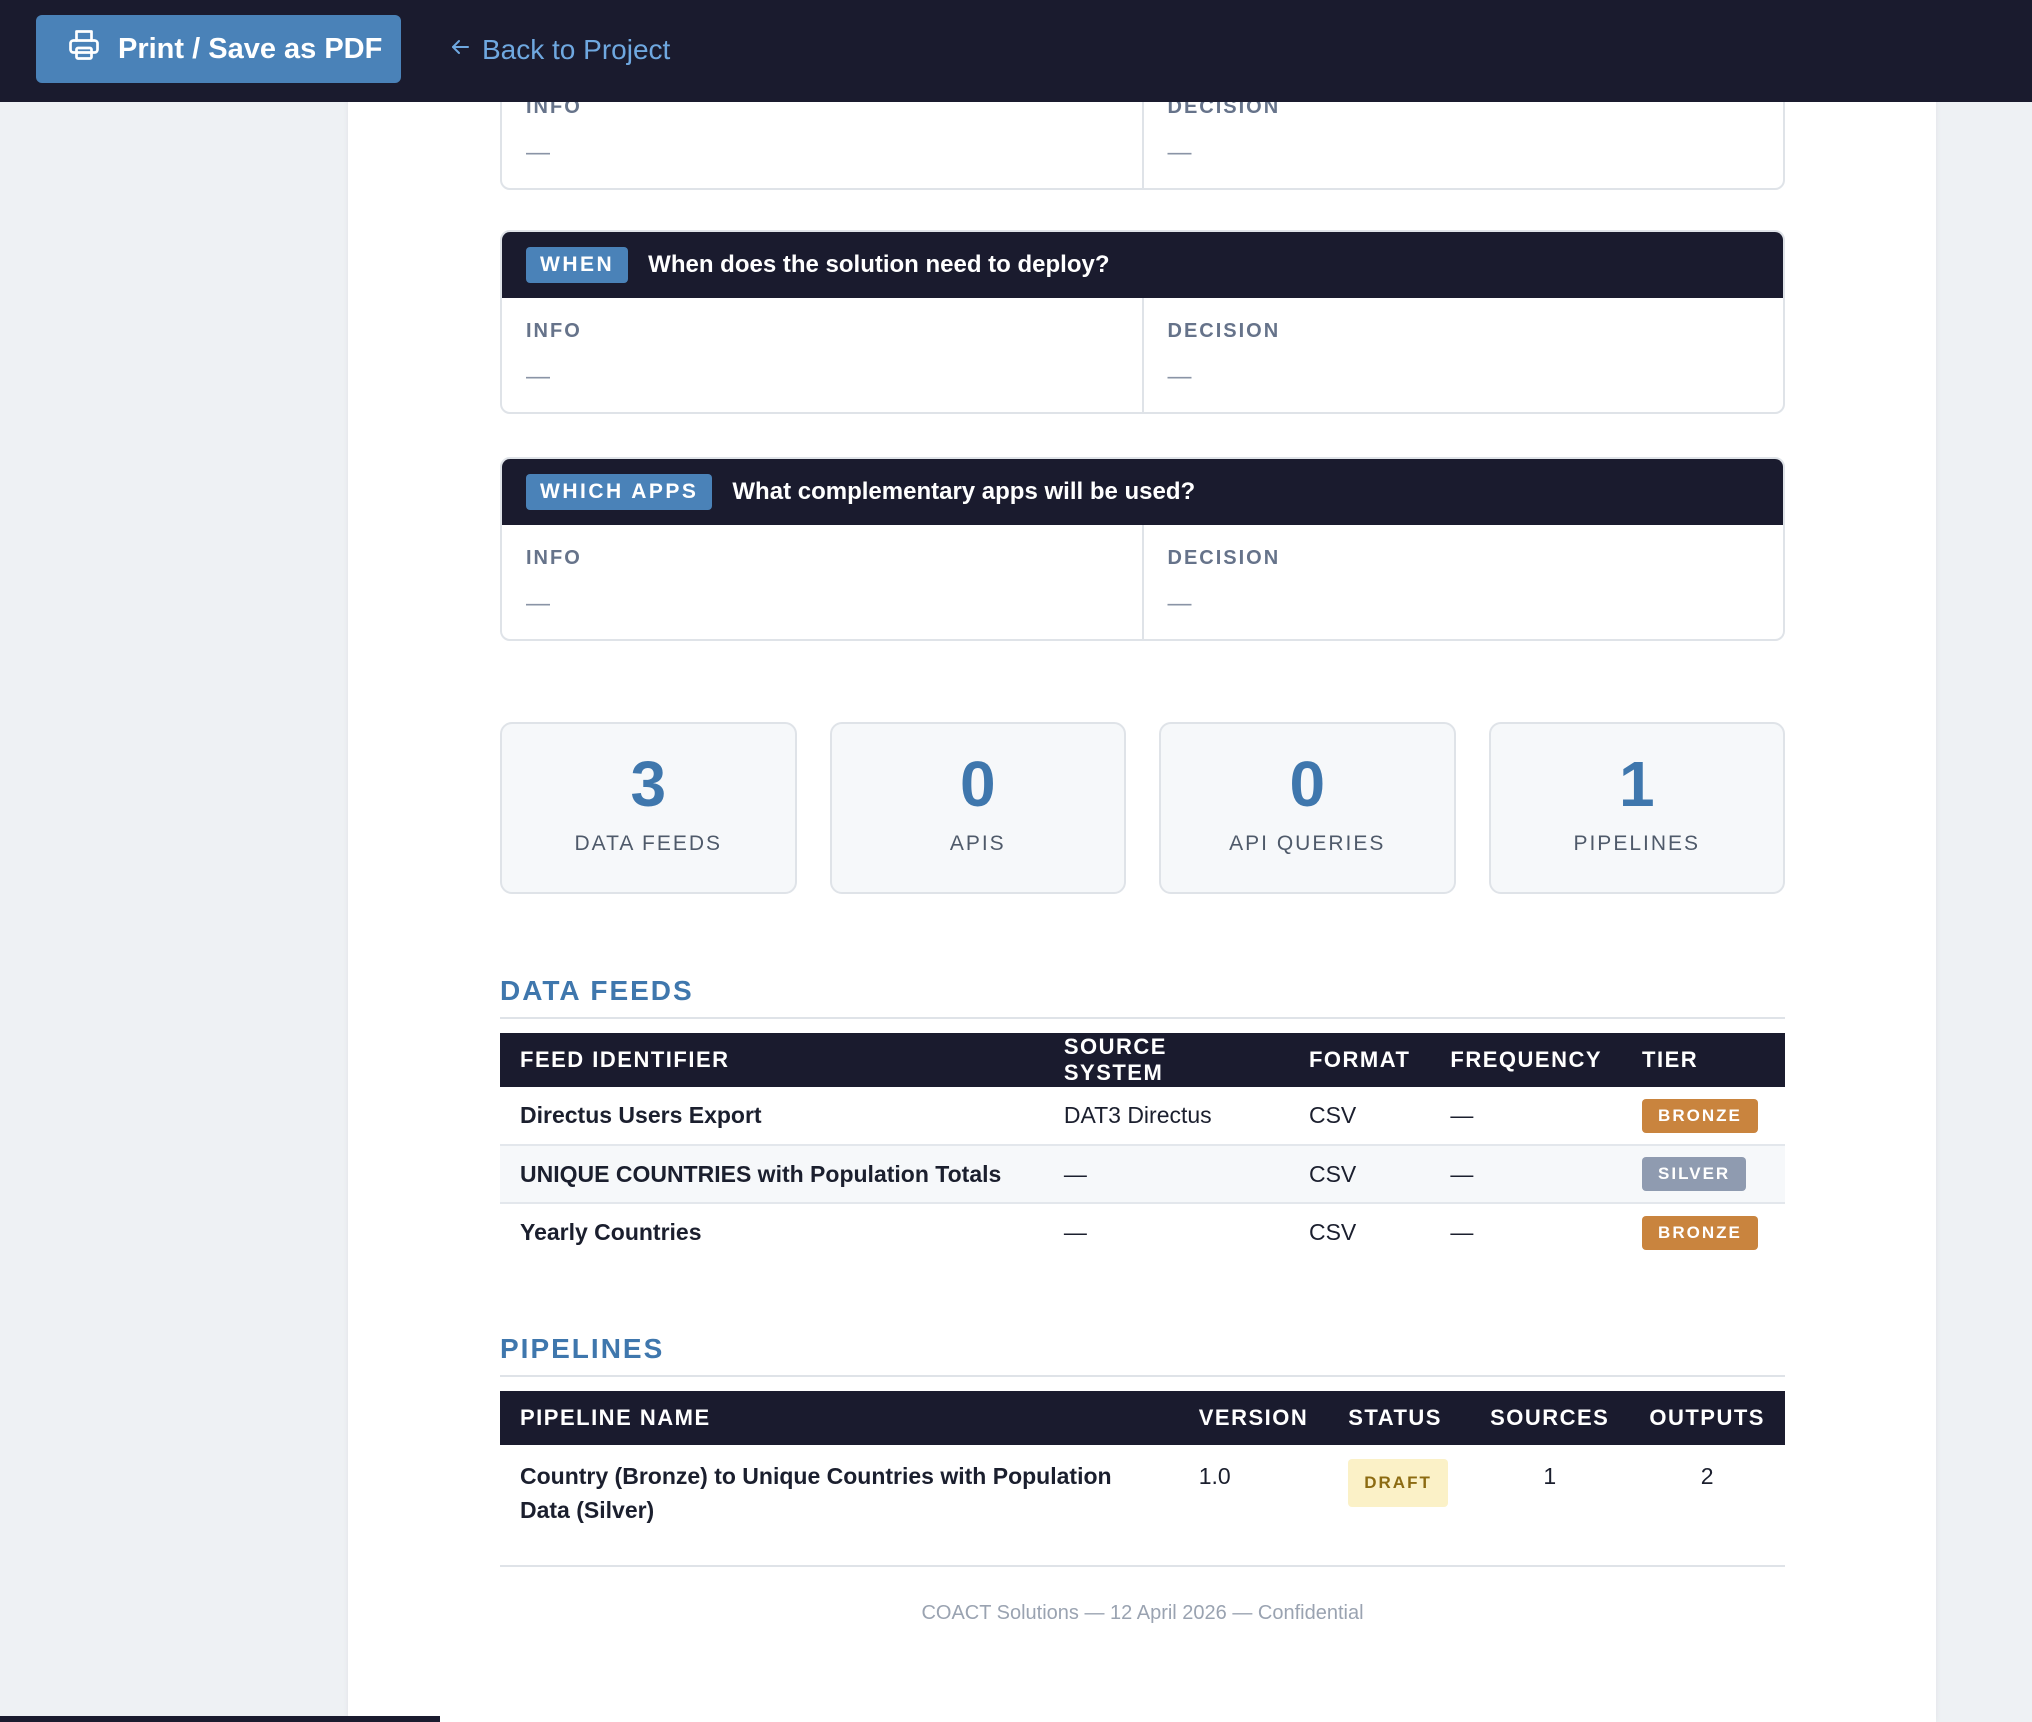 The width and height of the screenshot is (2032, 1722). I want to click on tier-badge: SILVER, so click(1694, 1174).